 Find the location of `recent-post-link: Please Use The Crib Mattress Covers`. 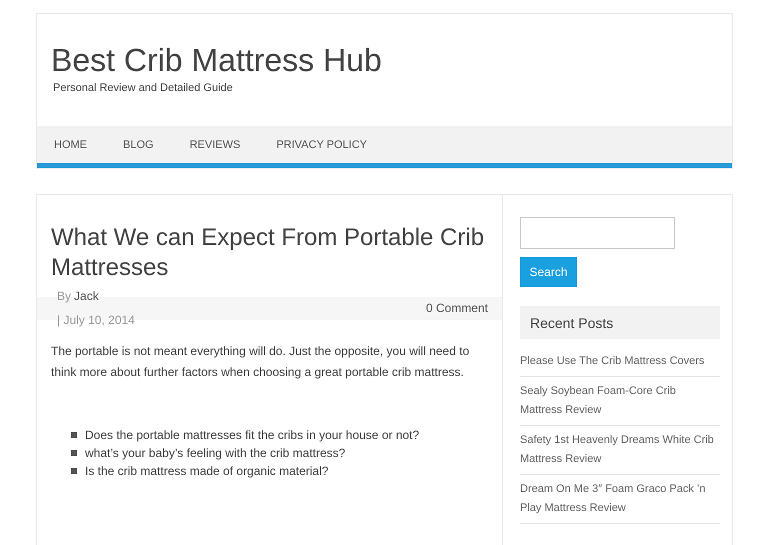

recent-post-link: Please Use The Crib Mattress Covers is located at coordinates (620, 362).